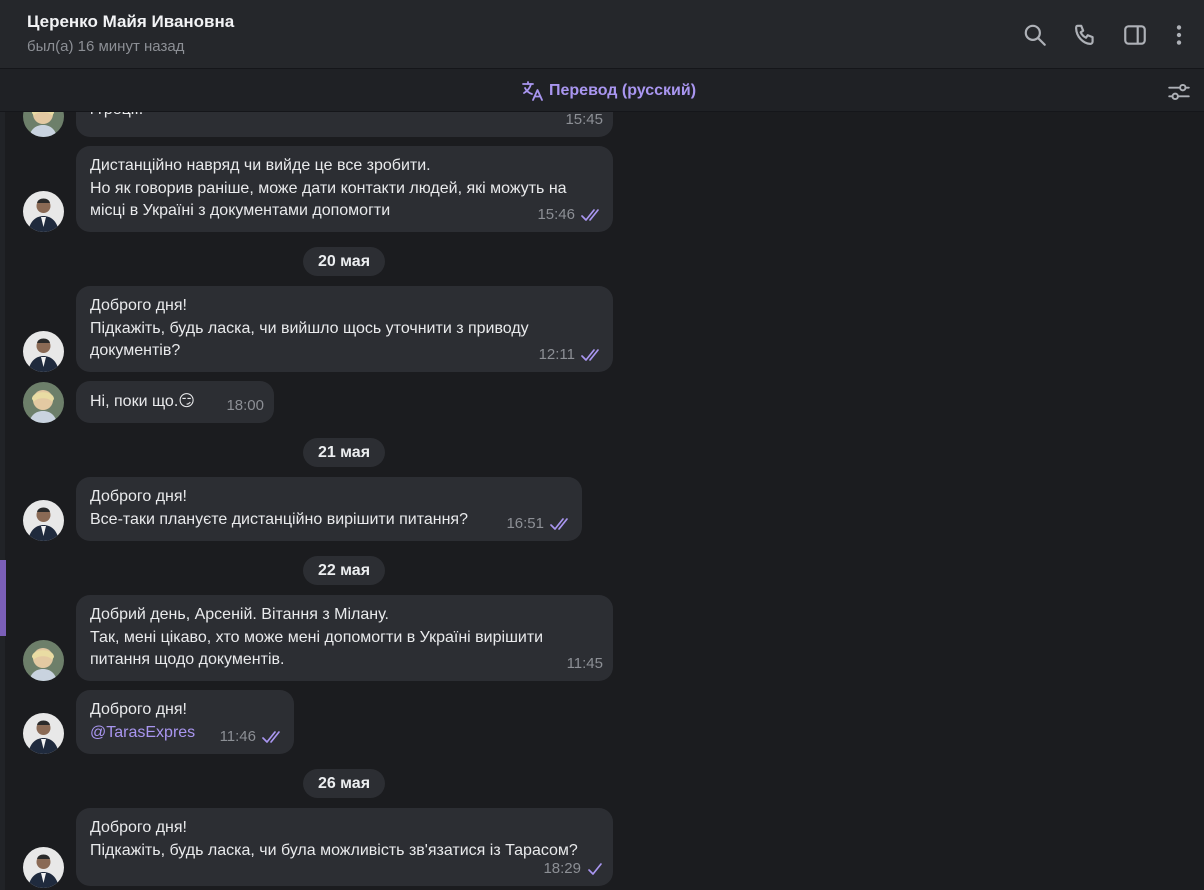 The width and height of the screenshot is (1204, 890). Describe the element at coordinates (185, 722) in the screenshot. I see `message-bubble: Доброго дня! @TarasExpres 11:46` at that location.